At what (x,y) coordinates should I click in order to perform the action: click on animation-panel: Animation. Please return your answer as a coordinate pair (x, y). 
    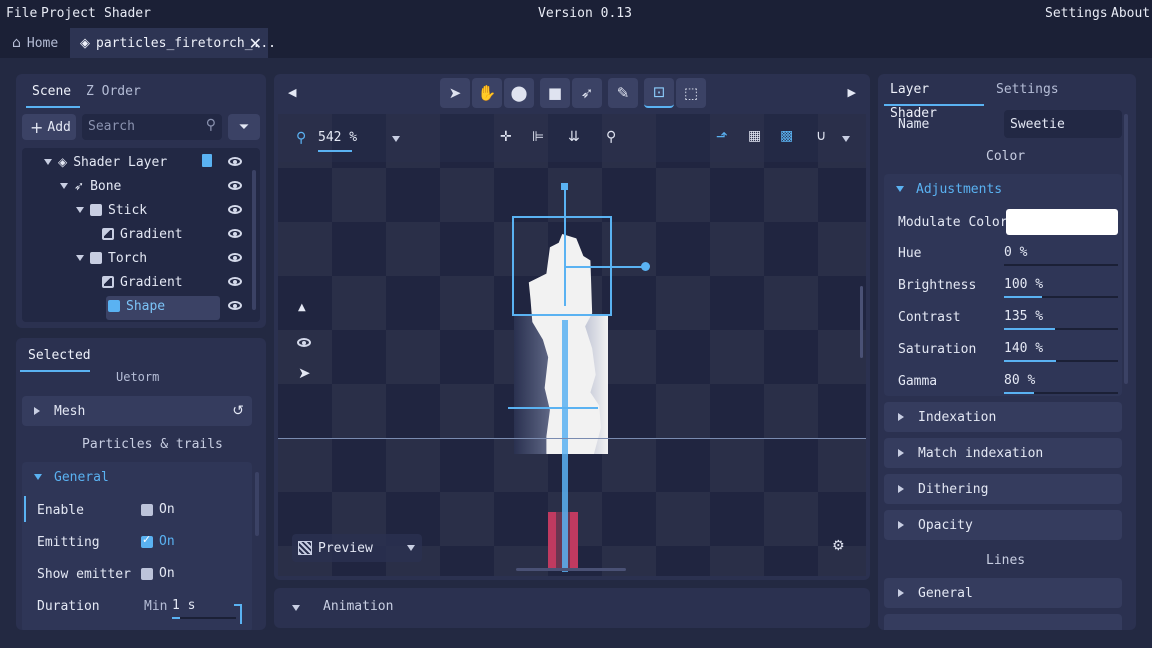
    Looking at the image, I should click on (572, 608).